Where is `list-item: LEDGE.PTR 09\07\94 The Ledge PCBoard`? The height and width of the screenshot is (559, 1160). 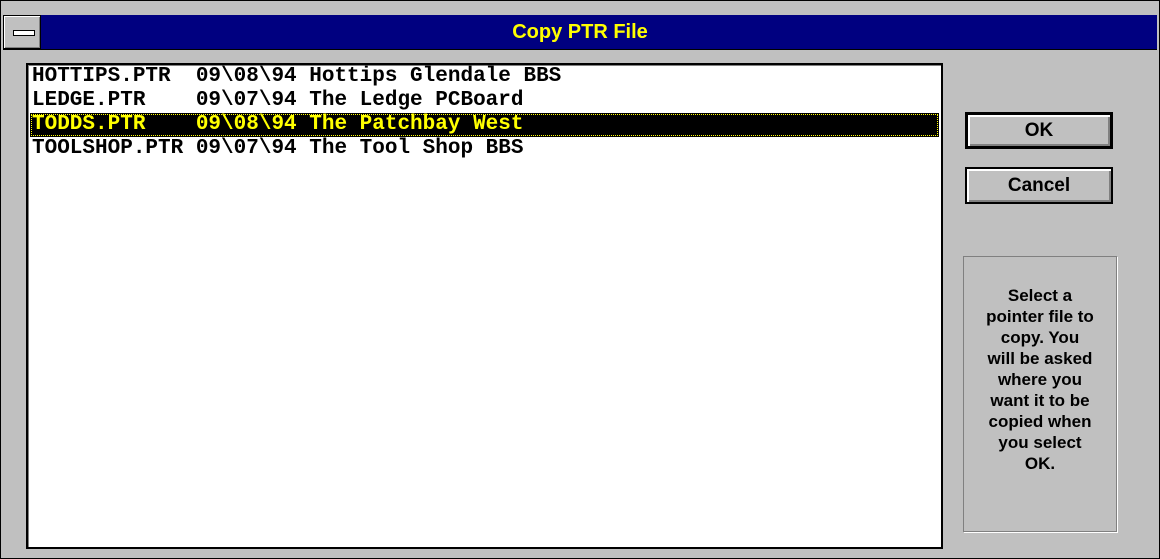 list-item: LEDGE.PTR 09\07\94 The Ledge PCBoard is located at coordinates (484, 101).